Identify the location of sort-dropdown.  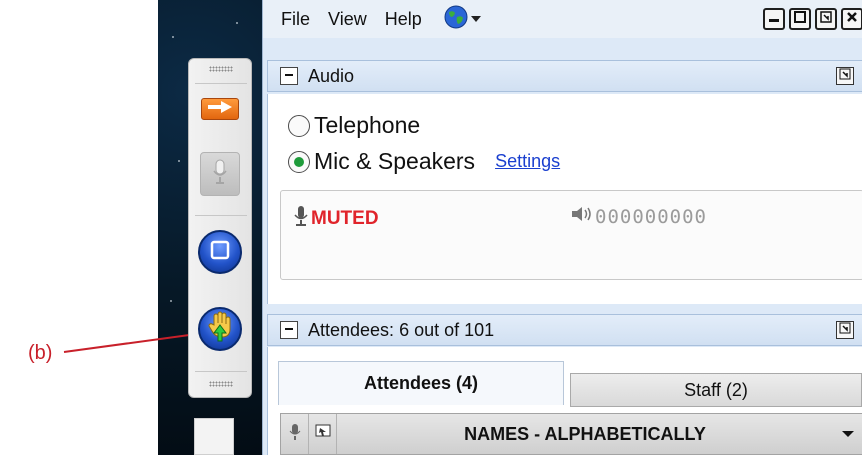
(847, 434).